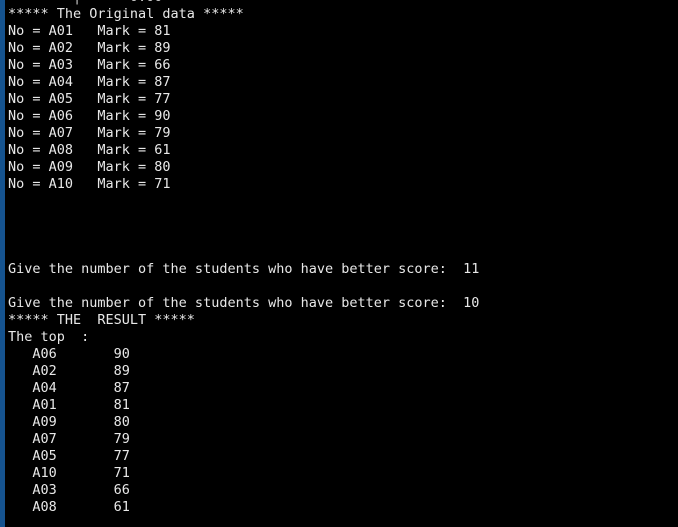 Image resolution: width=678 pixels, height=527 pixels. Describe the element at coordinates (89, 48) in the screenshot. I see `data-row: No = A02 Mark = 89` at that location.